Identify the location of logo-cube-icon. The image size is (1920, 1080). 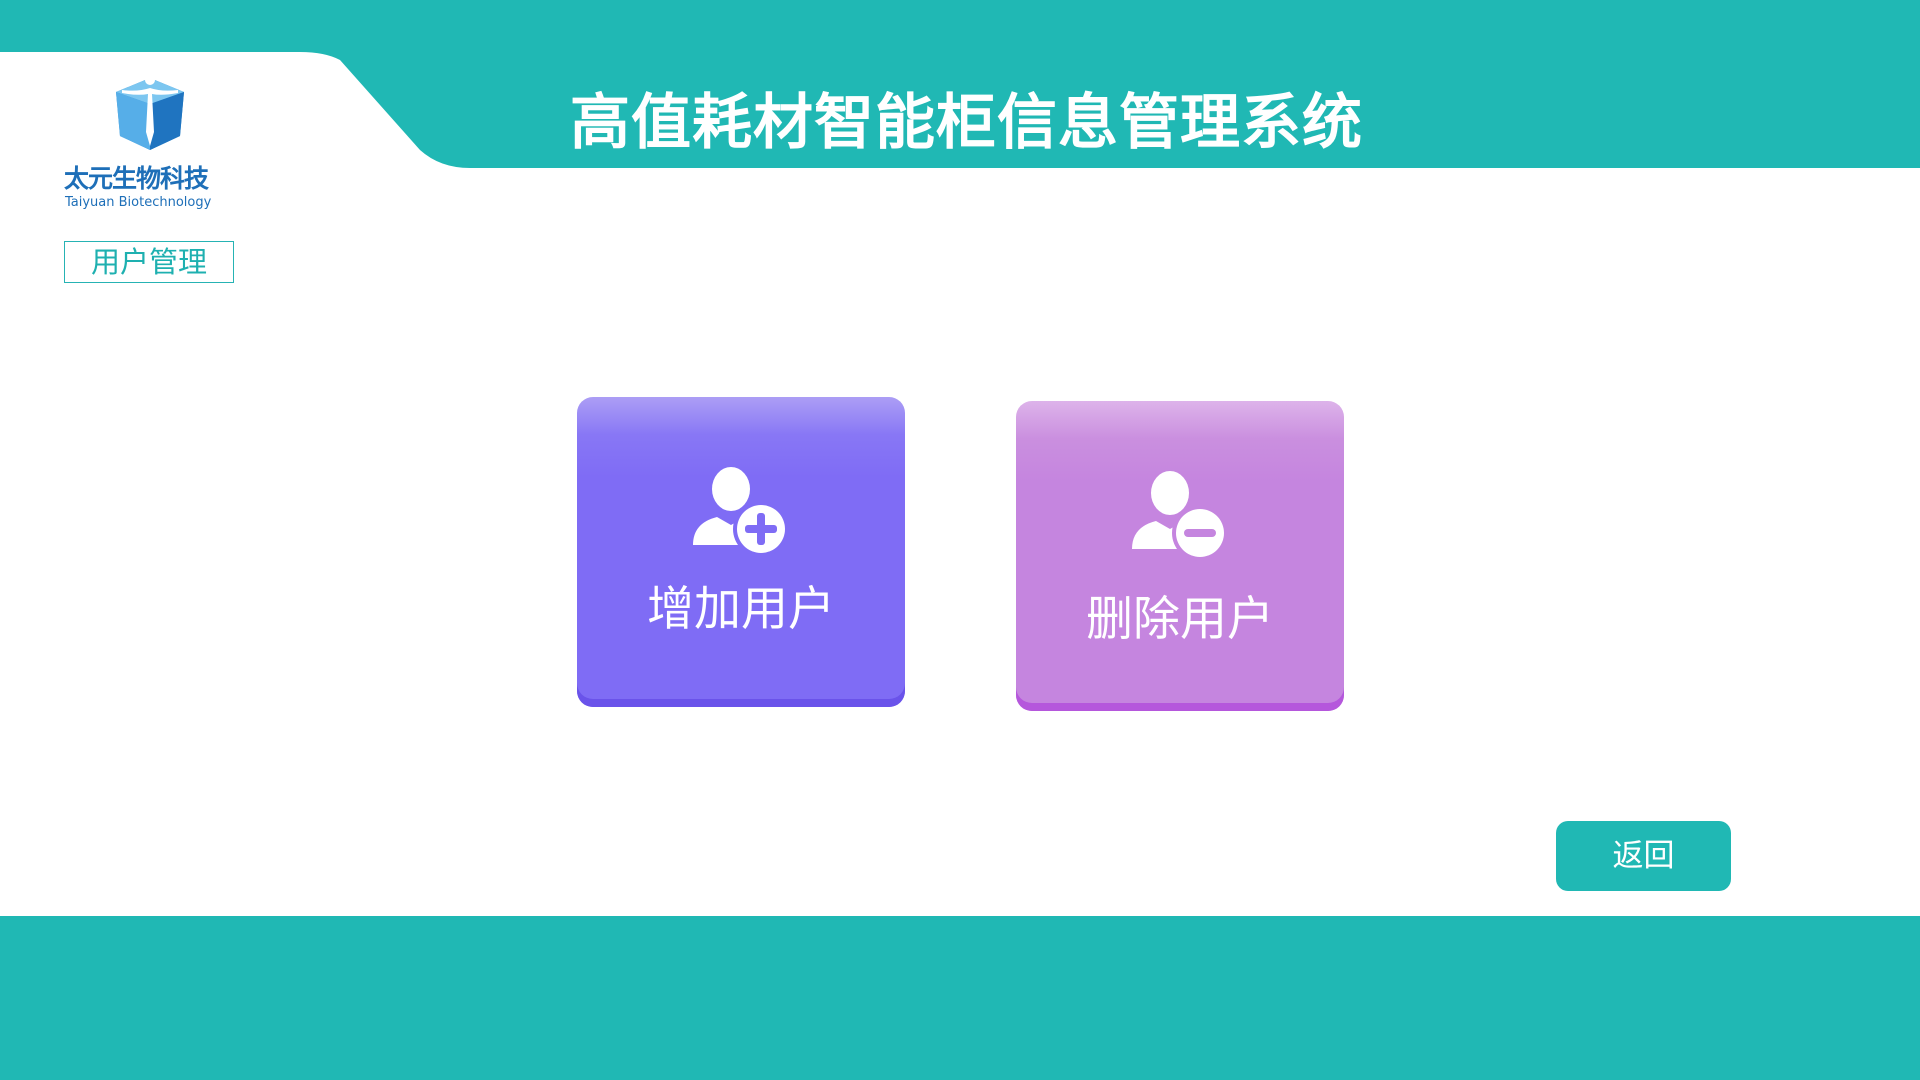
(150, 112).